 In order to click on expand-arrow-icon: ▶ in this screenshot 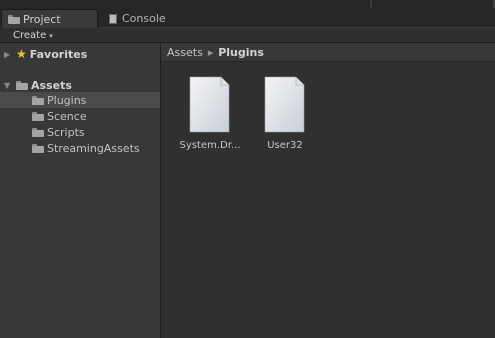, I will do `click(8, 54)`.